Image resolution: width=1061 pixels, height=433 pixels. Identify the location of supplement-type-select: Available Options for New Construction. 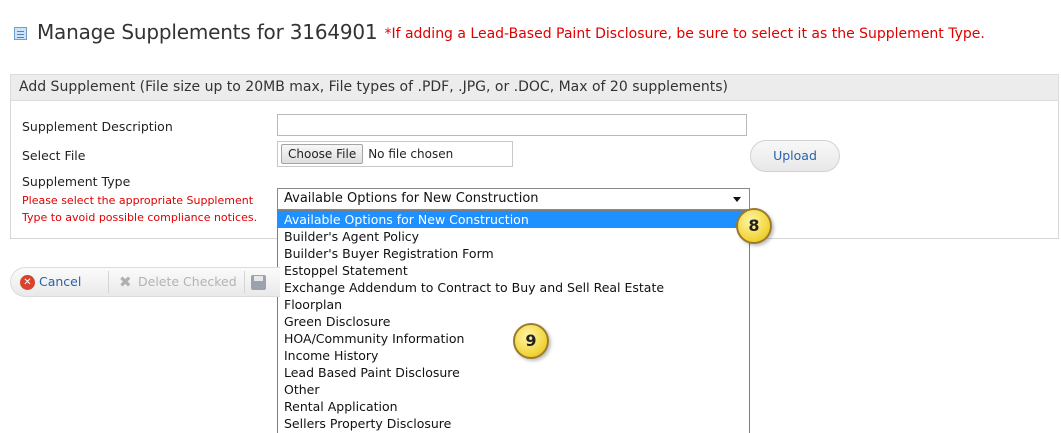
(513, 199).